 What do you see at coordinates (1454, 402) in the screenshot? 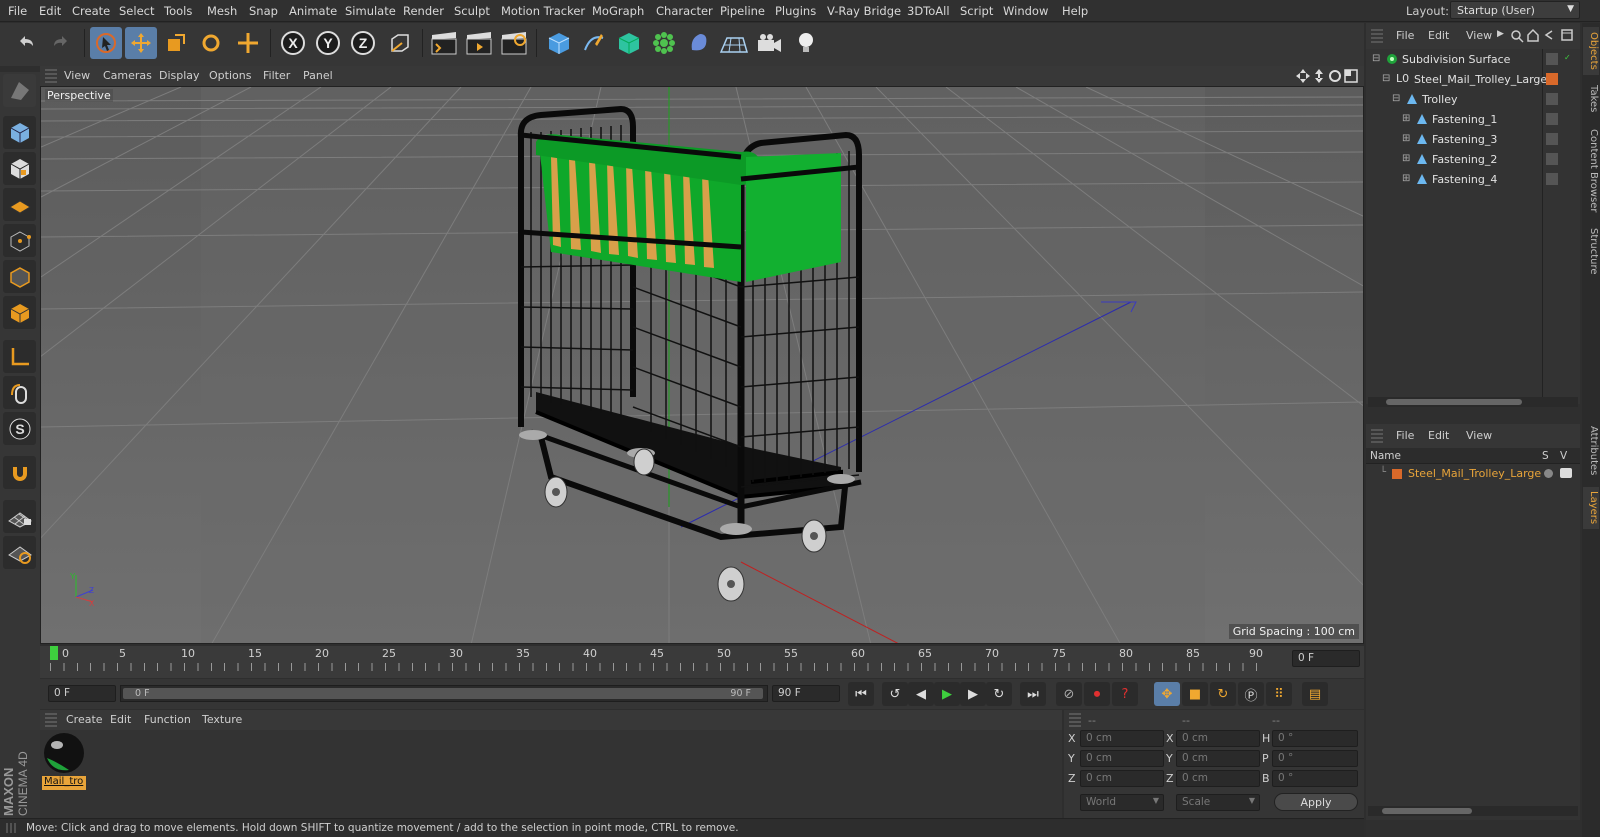
I see `scroll-thumb` at bounding box center [1454, 402].